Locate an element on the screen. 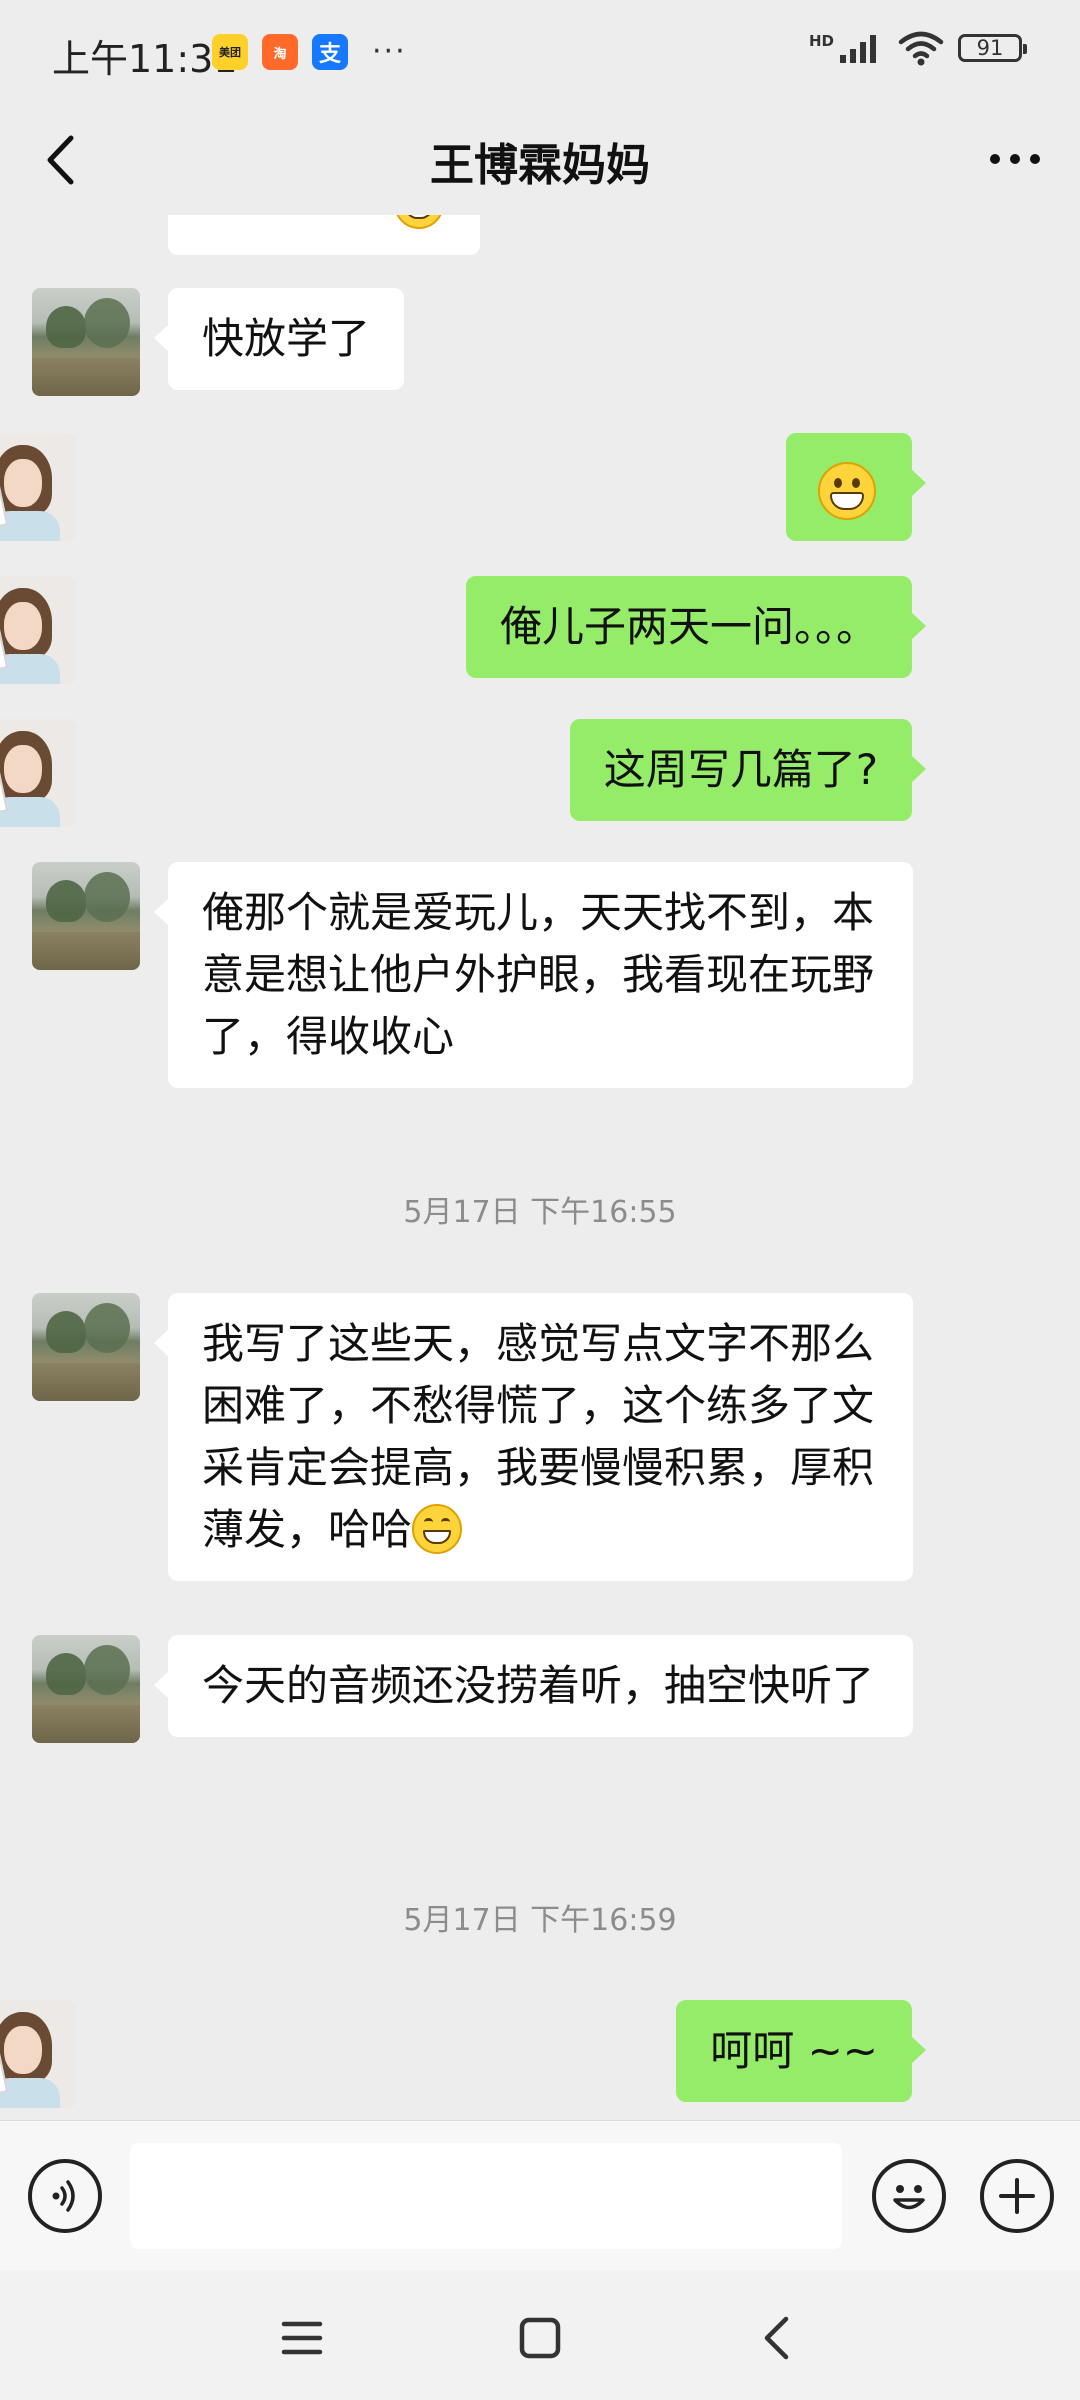 The width and height of the screenshot is (1080, 2400). menu-icon is located at coordinates (302, 2338).